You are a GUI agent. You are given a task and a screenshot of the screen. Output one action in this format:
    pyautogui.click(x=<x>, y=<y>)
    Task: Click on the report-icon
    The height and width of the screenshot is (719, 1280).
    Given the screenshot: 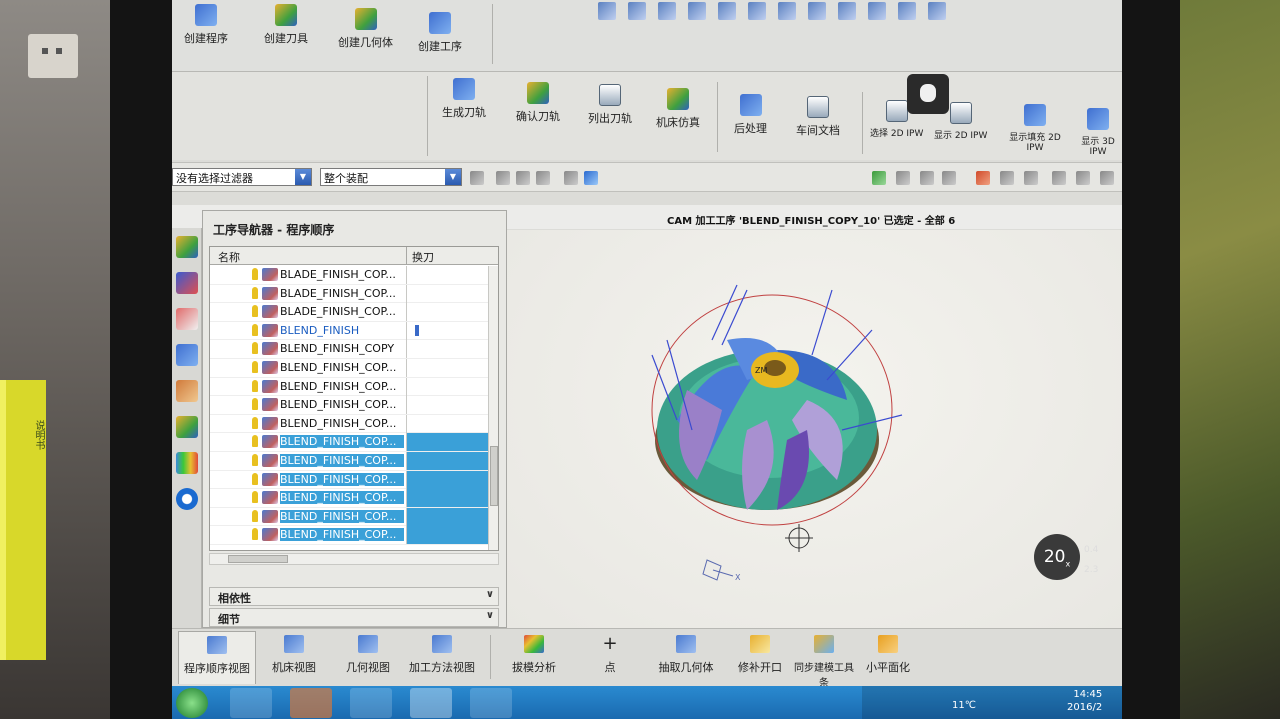 What is the action you would take?
    pyautogui.click(x=903, y=178)
    